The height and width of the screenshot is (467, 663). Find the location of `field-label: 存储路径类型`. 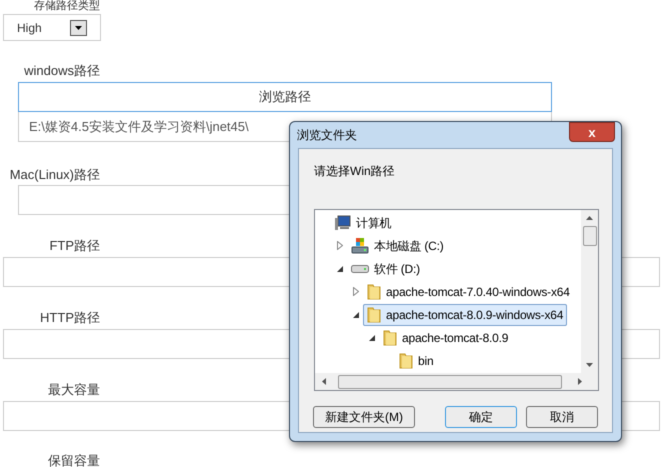

field-label: 存储路径类型 is located at coordinates (66, 6).